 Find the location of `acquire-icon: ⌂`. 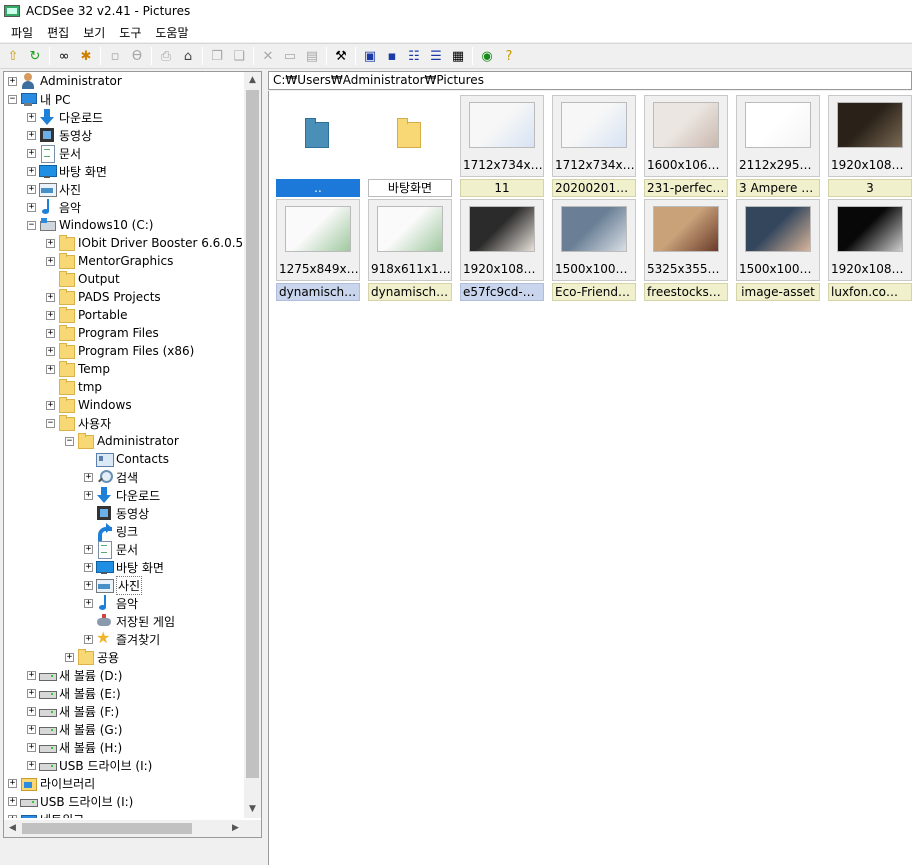

acquire-icon: ⌂ is located at coordinates (188, 56).